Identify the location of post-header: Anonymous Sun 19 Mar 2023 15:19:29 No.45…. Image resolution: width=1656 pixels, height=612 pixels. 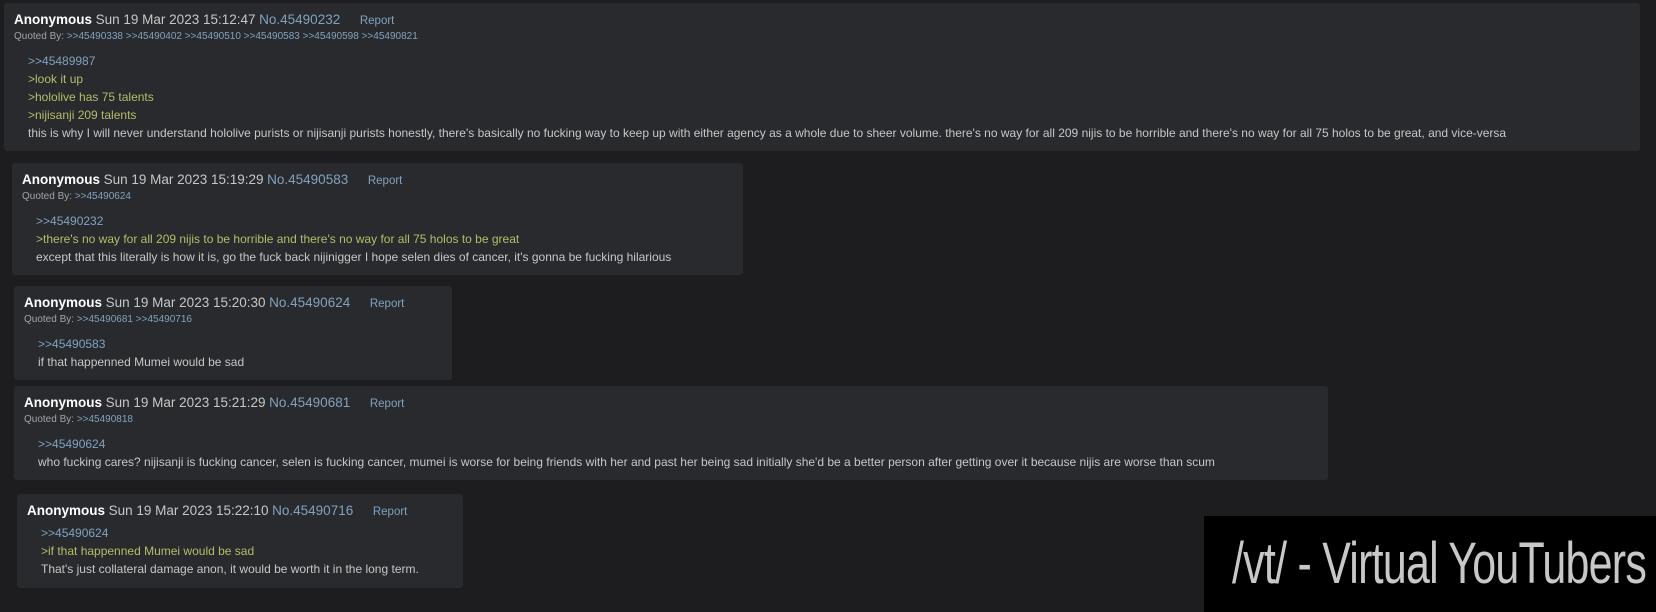
(212, 180).